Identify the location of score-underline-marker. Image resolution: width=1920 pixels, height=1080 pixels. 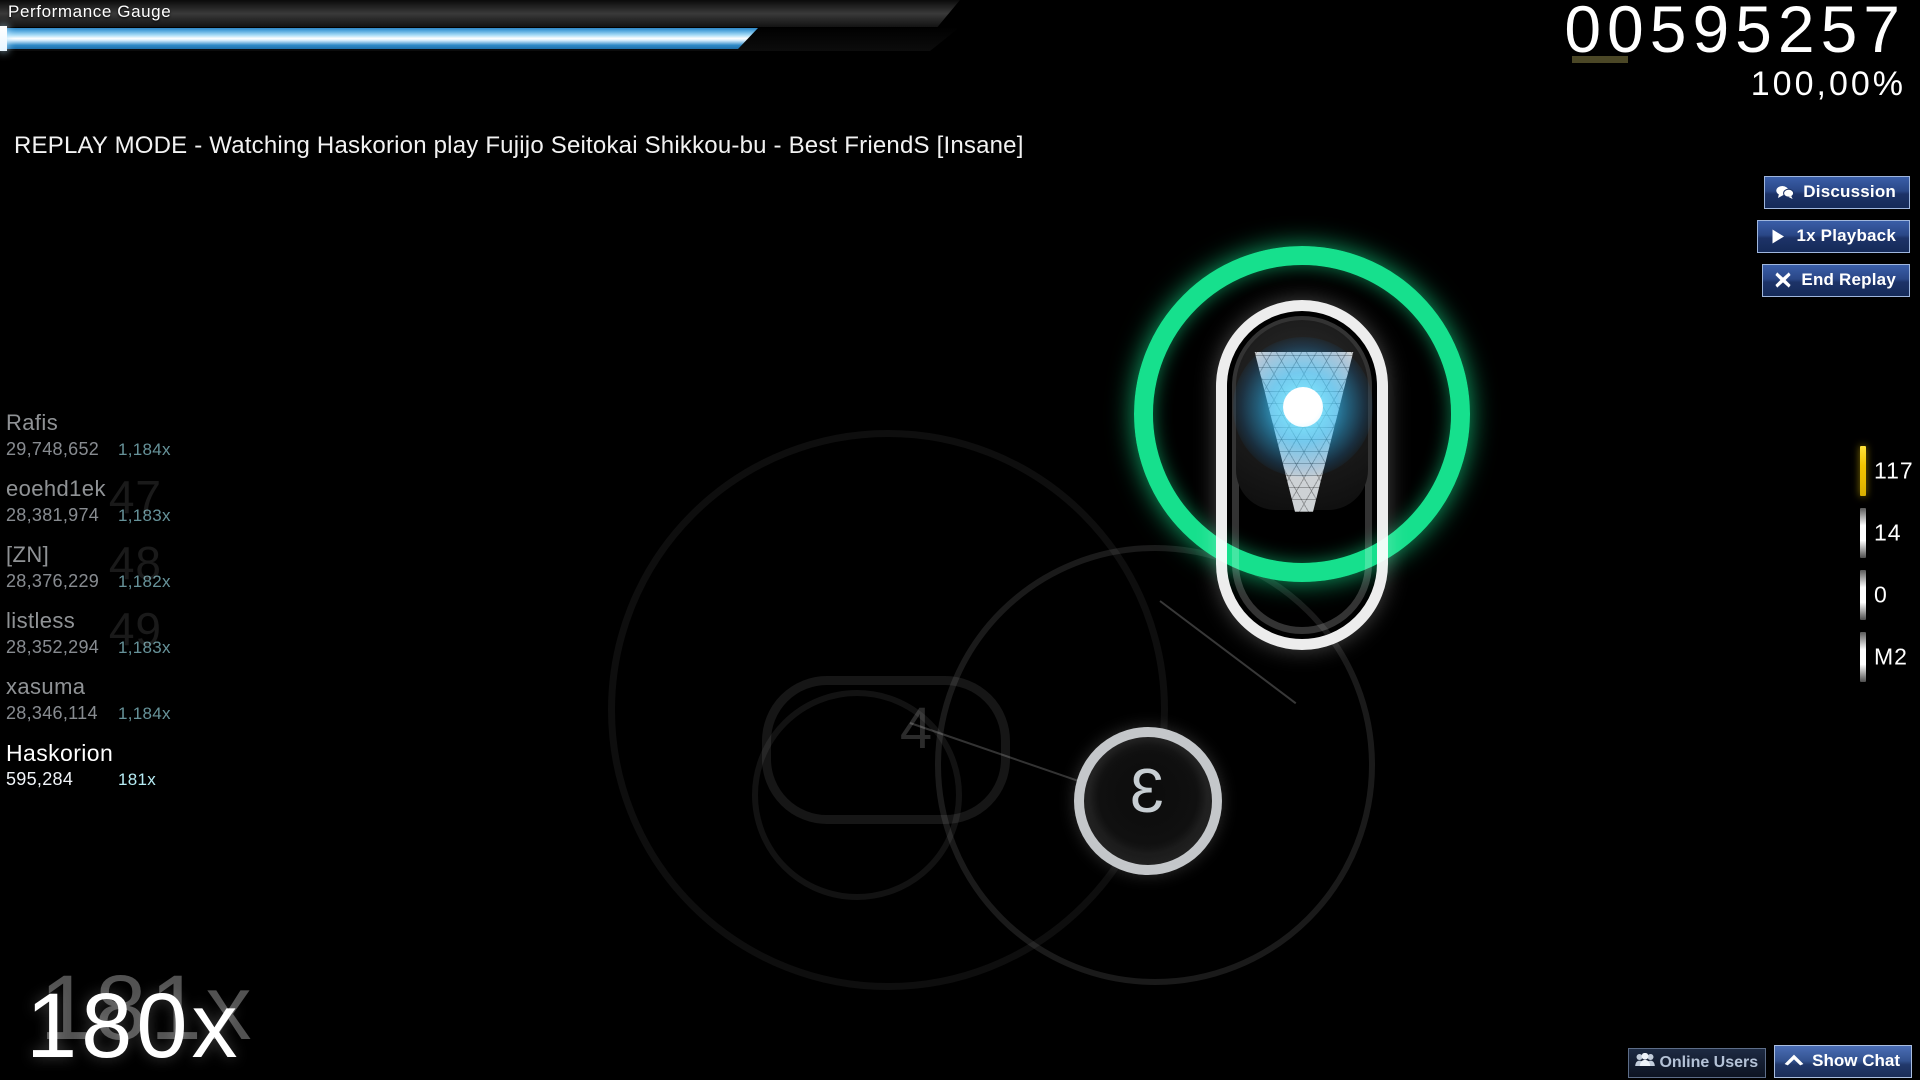
(1600, 59).